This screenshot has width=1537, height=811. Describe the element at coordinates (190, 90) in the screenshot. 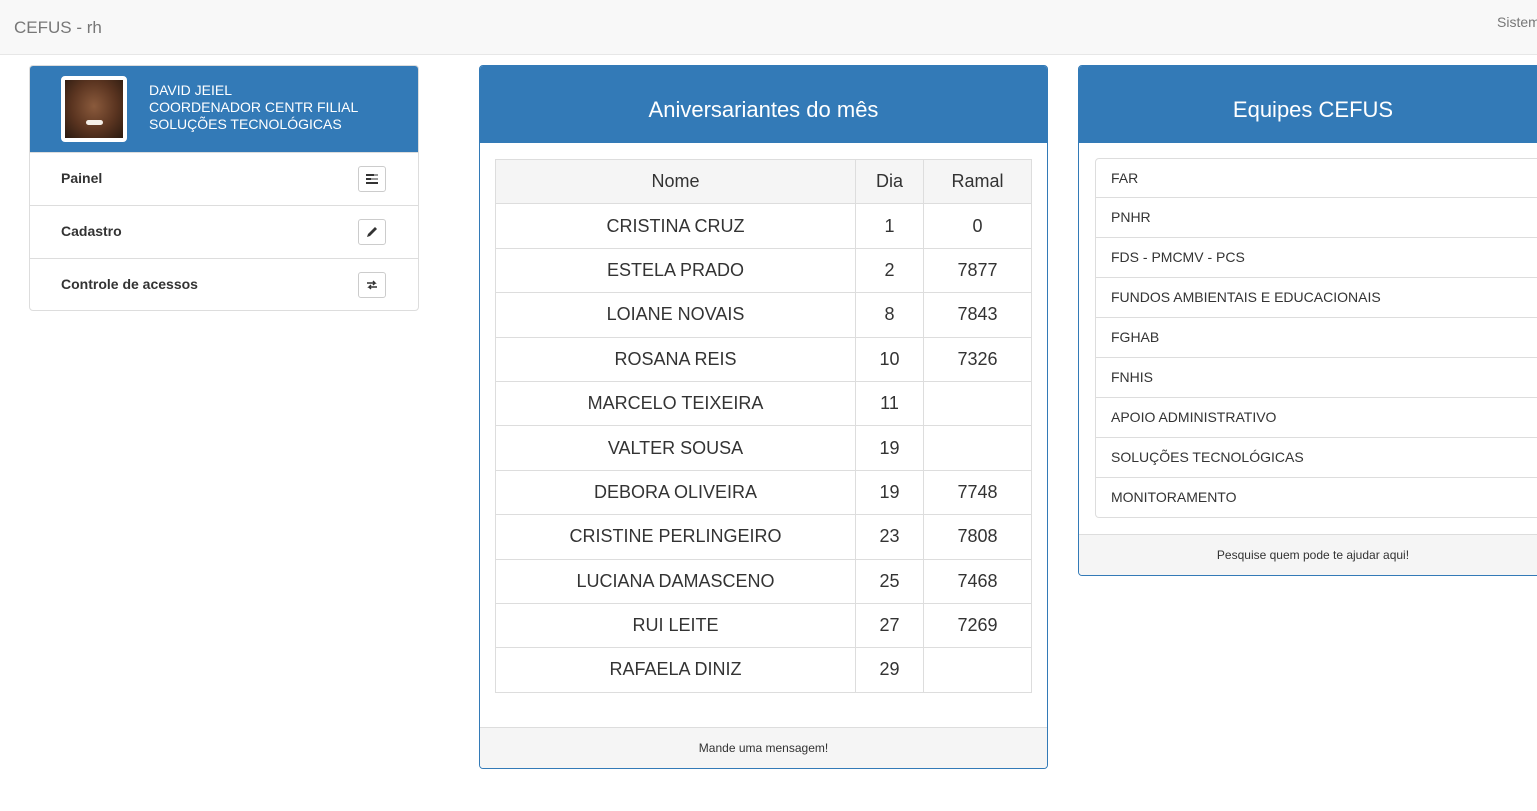

I see `profile-name: DAVID JEIEL` at that location.